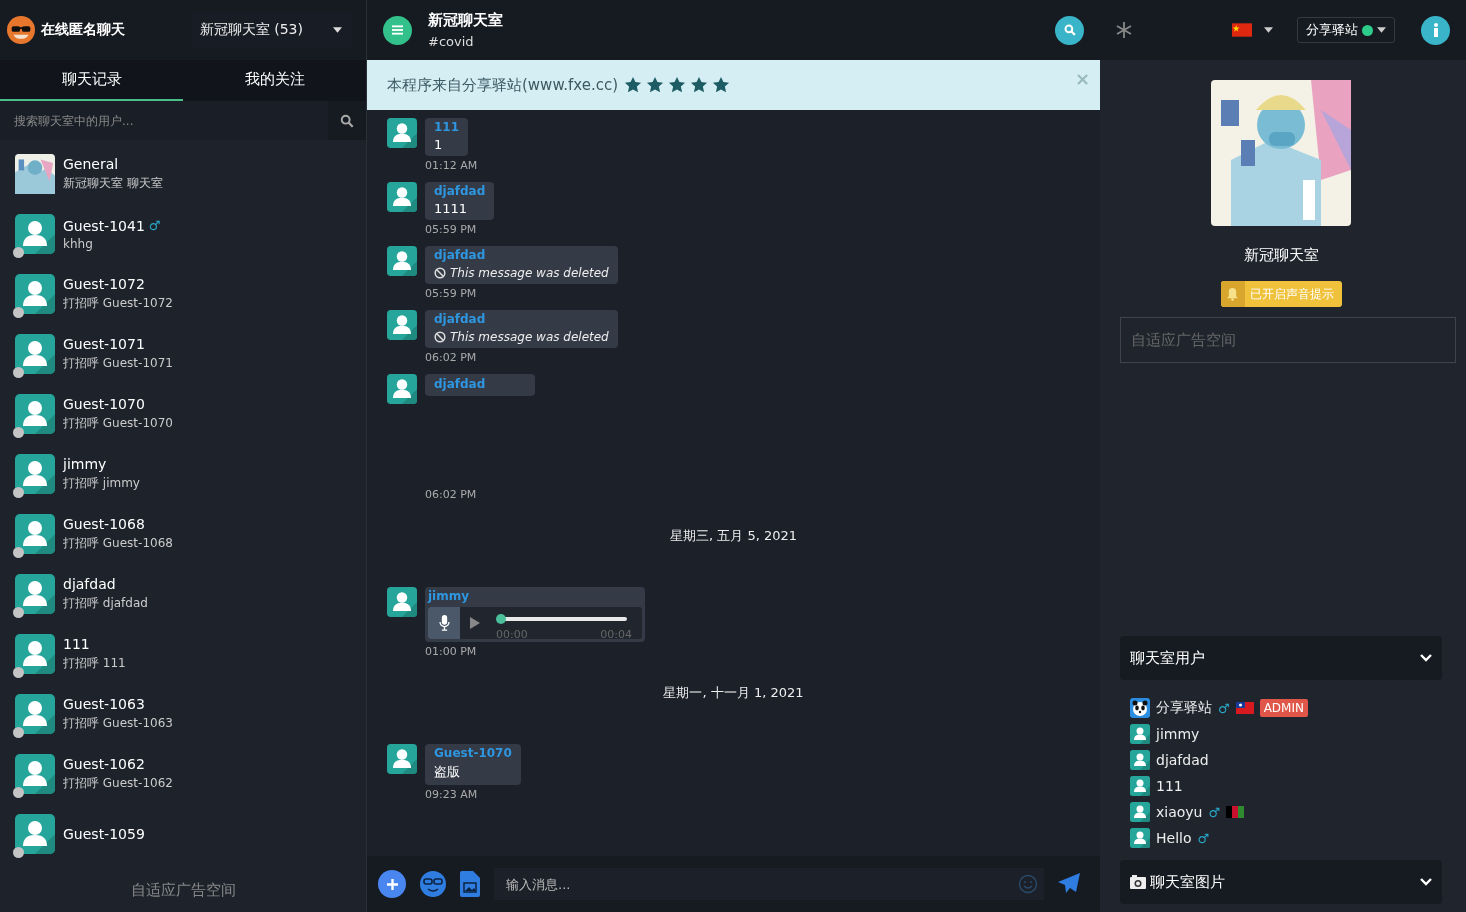 The height and width of the screenshot is (912, 1466). Describe the element at coordinates (1435, 30) in the screenshot. I see `info-button` at that location.